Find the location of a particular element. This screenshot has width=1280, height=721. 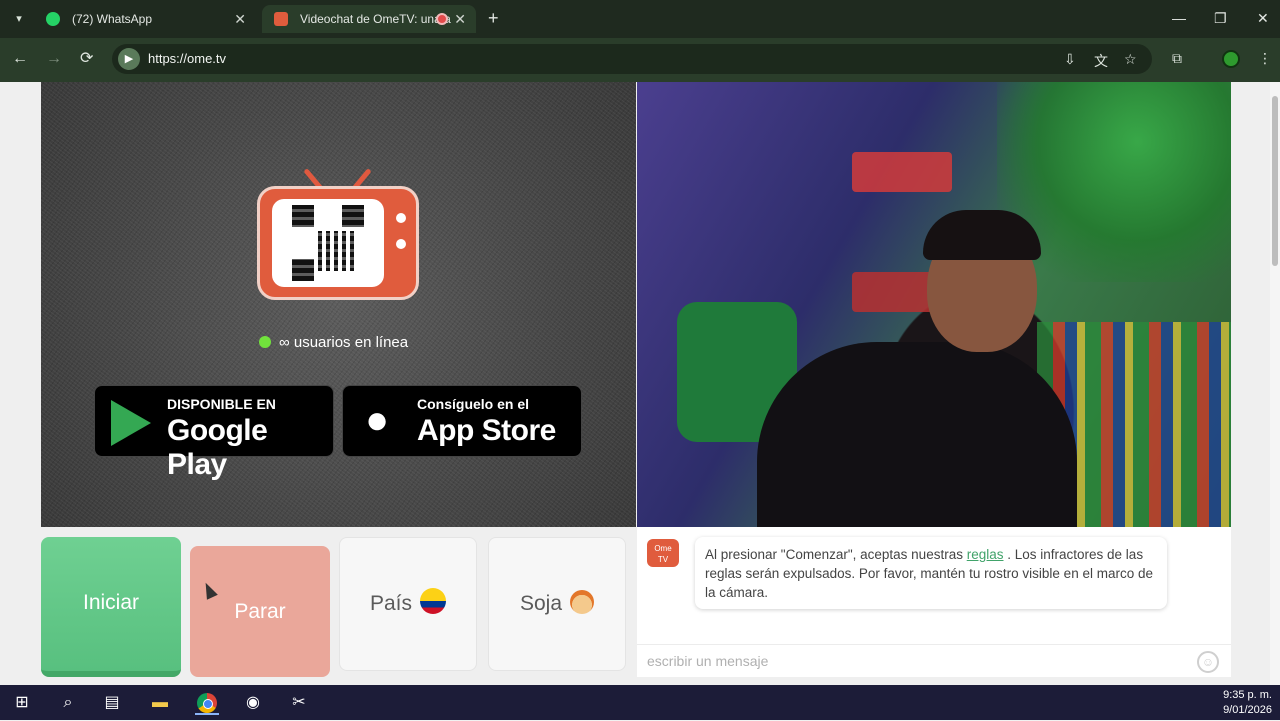

tab-title: Videochat de OmeTV: una a is located at coordinates (375, 19).